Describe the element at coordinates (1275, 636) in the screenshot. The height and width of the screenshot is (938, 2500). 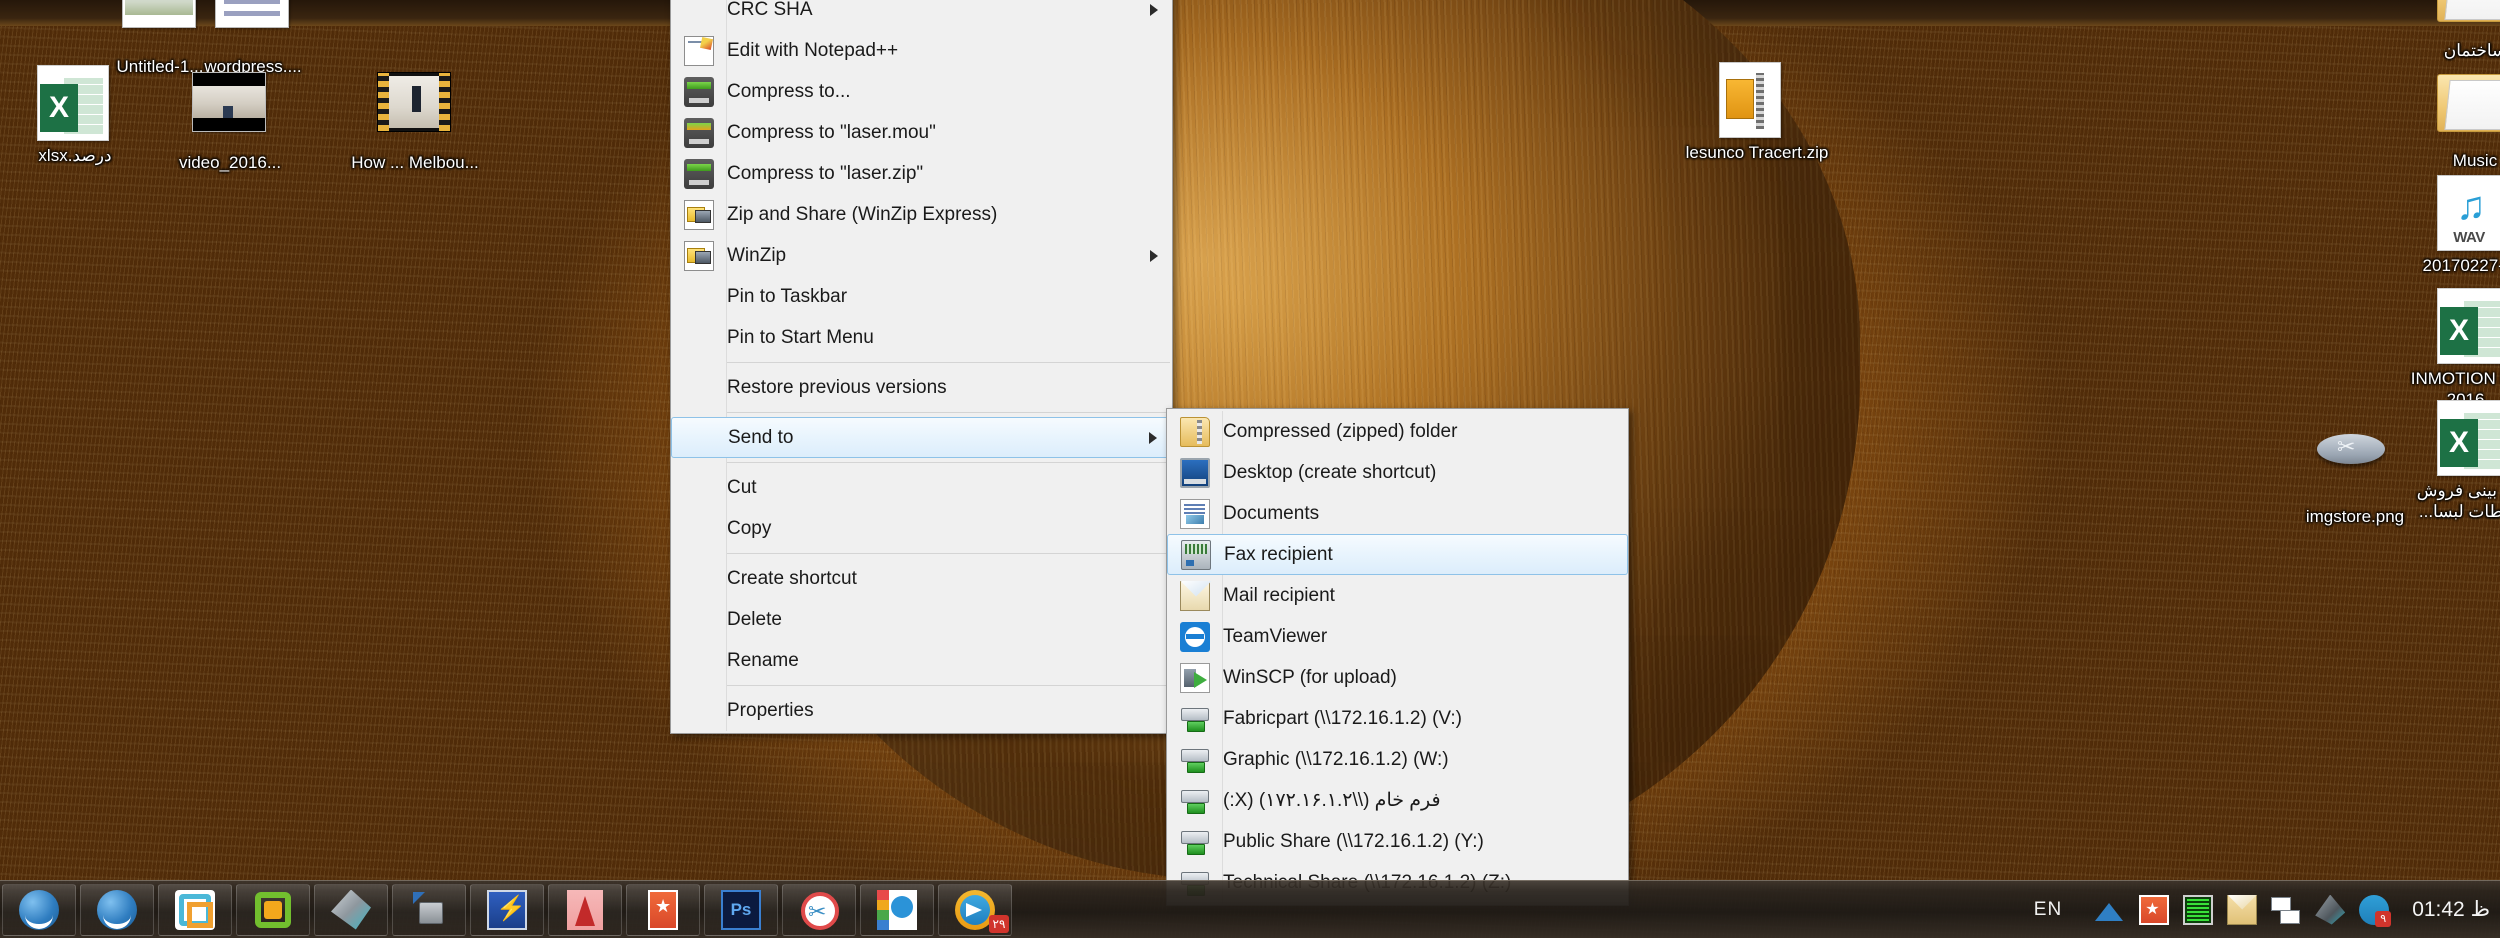
I see `send-to-item-label: TeamViewer` at that location.